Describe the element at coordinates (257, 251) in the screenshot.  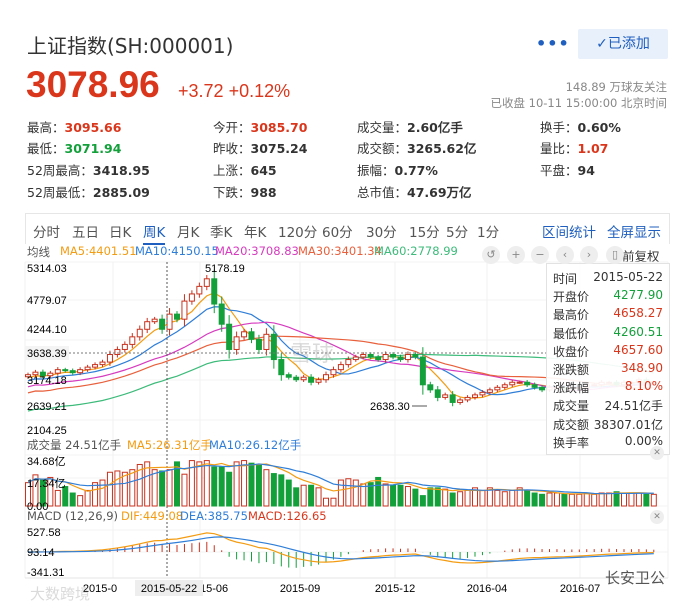
I see `ma-value: MA20:3708.83` at that location.